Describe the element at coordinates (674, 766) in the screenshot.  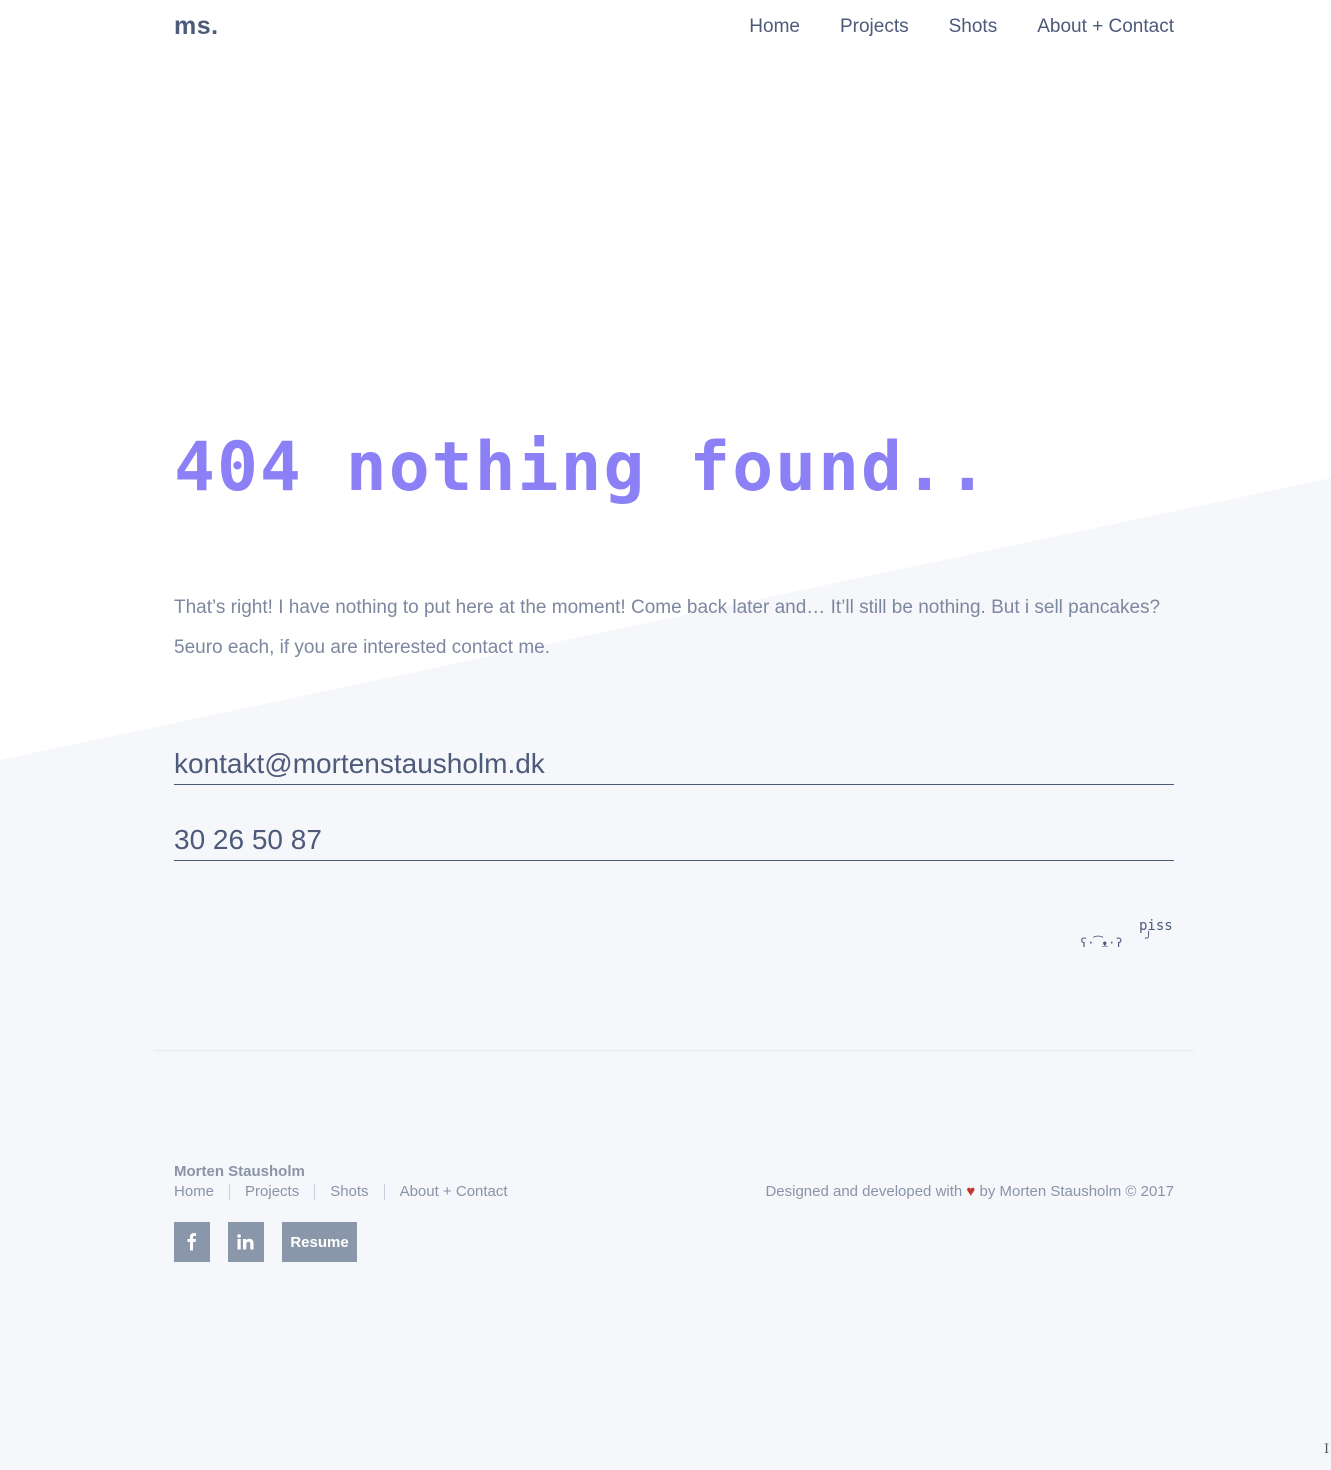
I see `email-contact: kontakt@mortenstausholm.dk` at that location.